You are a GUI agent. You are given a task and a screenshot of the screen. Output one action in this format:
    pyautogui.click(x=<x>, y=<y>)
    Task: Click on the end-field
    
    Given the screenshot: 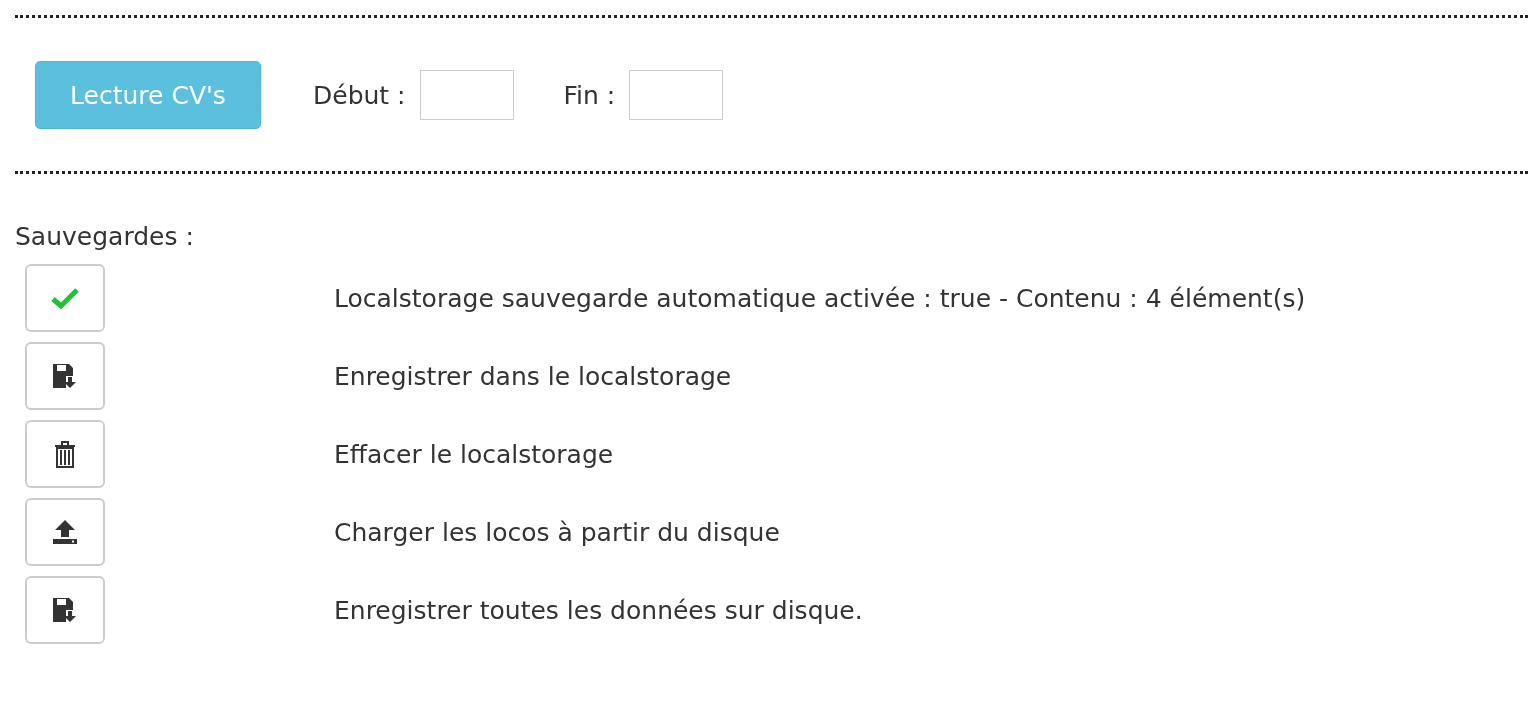 What is the action you would take?
    pyautogui.click(x=676, y=95)
    